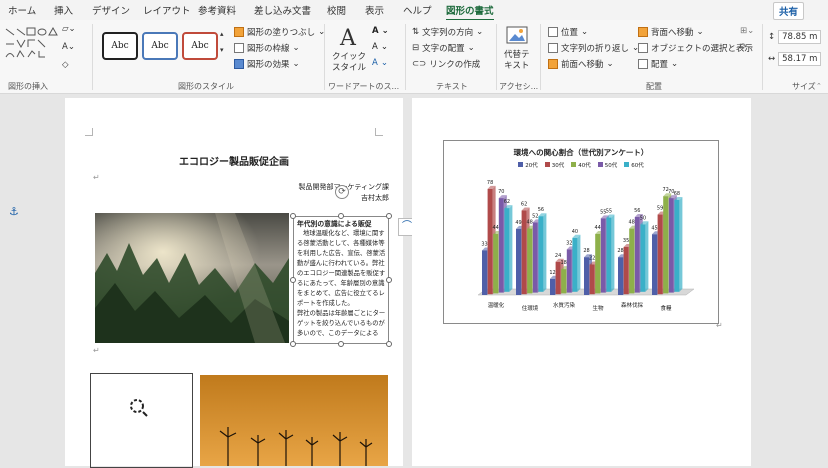  What do you see at coordinates (747, 47) in the screenshot?
I see `rotate-icon: ⟳⌄` at bounding box center [747, 47].